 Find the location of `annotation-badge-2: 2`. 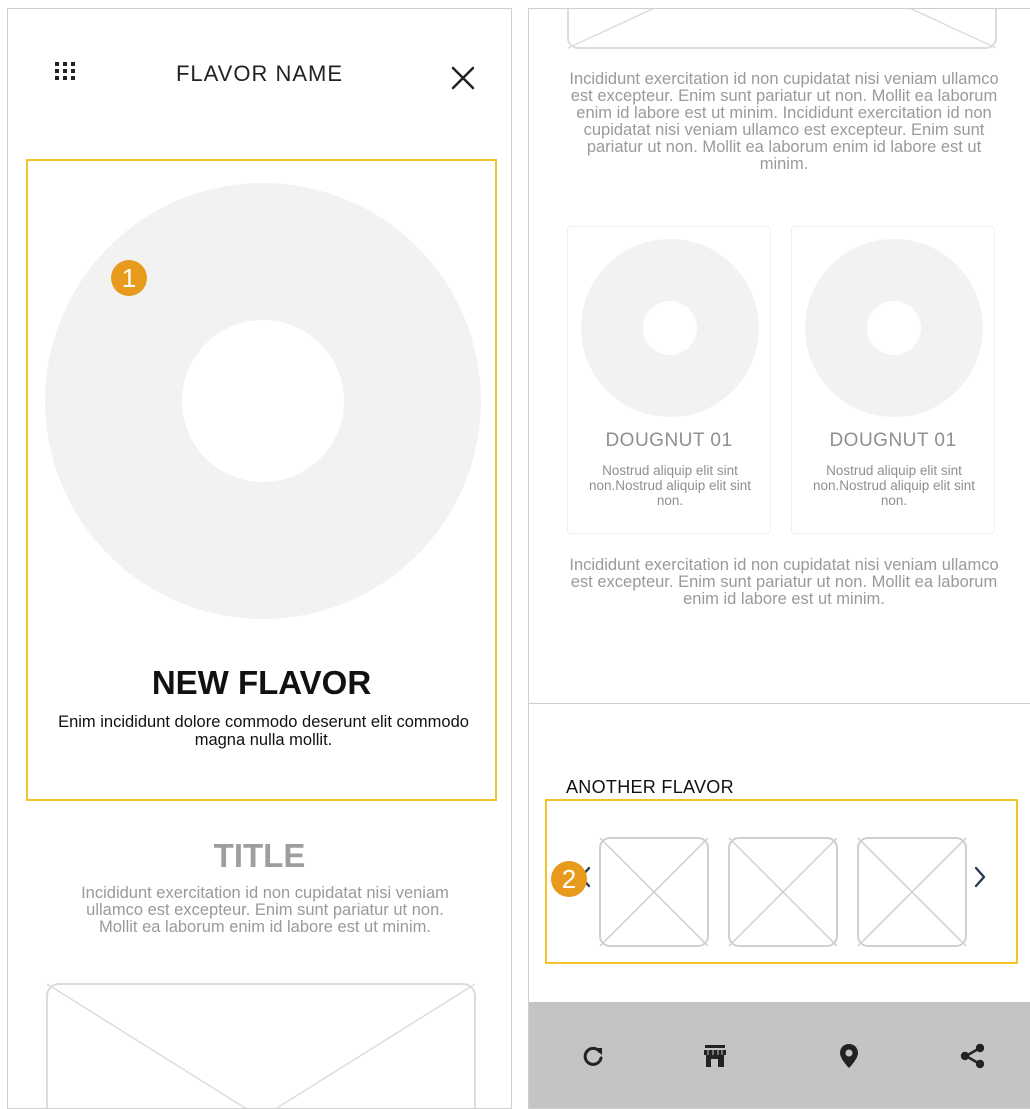

annotation-badge-2: 2 is located at coordinates (569, 879).